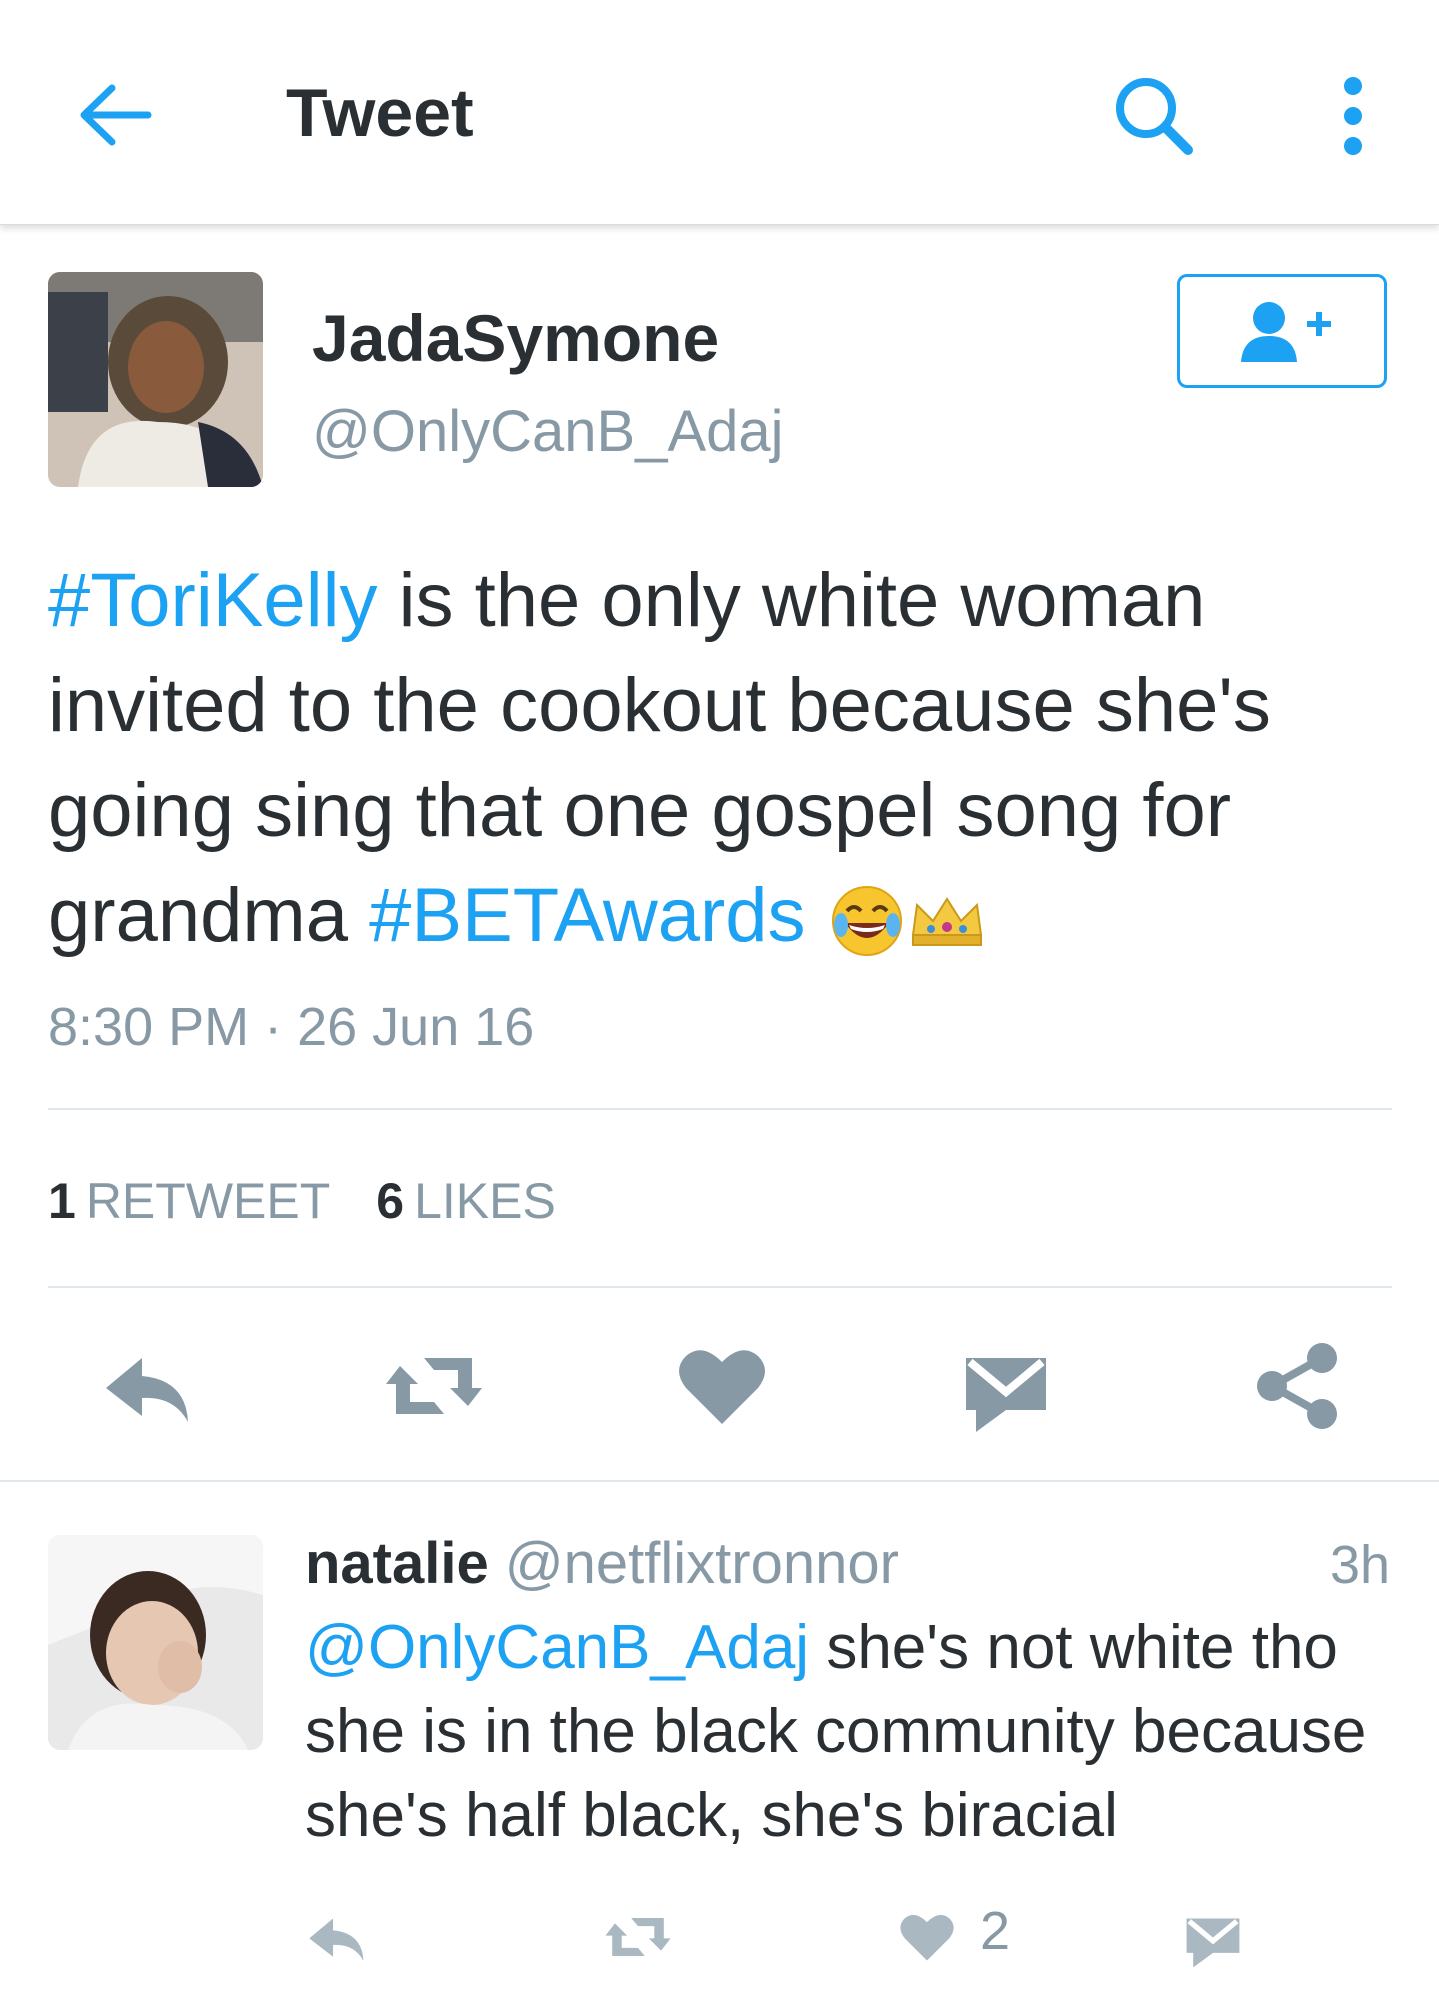  I want to click on search-icon, so click(1154, 116).